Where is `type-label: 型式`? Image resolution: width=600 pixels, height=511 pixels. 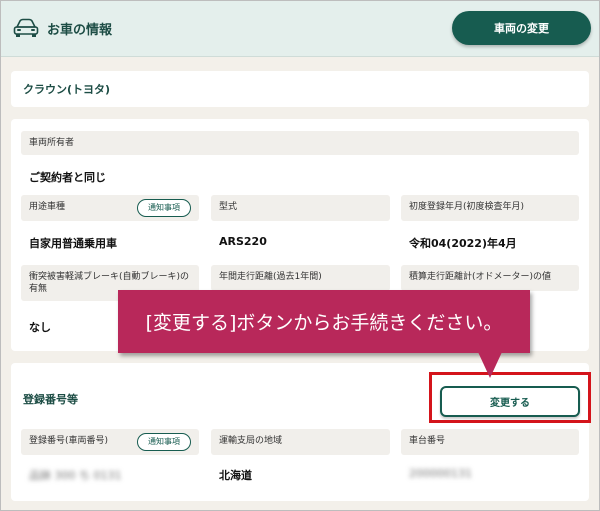
type-label: 型式 is located at coordinates (300, 208).